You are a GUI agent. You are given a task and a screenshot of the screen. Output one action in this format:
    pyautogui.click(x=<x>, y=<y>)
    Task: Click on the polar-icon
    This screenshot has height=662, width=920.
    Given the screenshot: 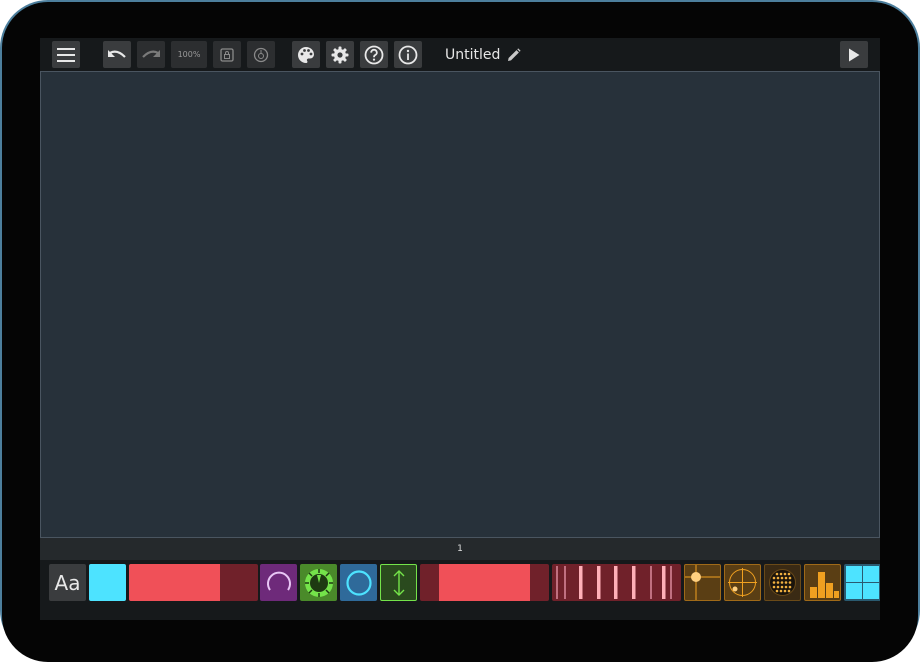 What is the action you would take?
    pyautogui.click(x=742, y=582)
    